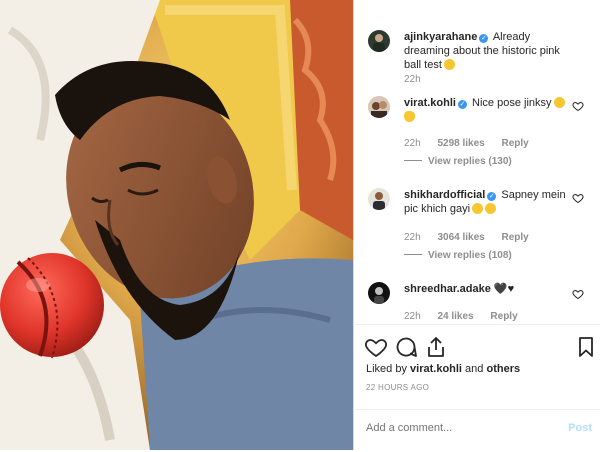 Image resolution: width=600 pixels, height=452 pixels. Describe the element at coordinates (440, 37) in the screenshot. I see `caption-username: ajinkyarahane` at that location.